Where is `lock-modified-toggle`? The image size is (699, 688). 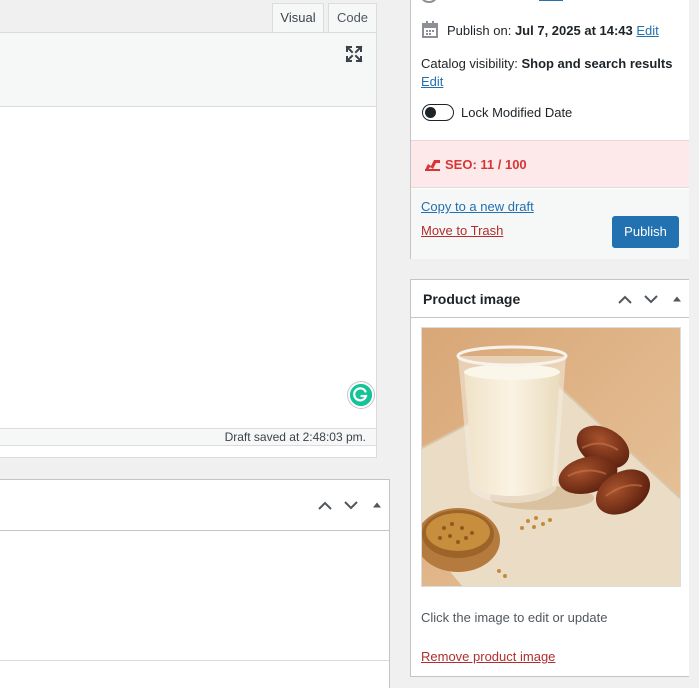 lock-modified-toggle is located at coordinates (438, 112).